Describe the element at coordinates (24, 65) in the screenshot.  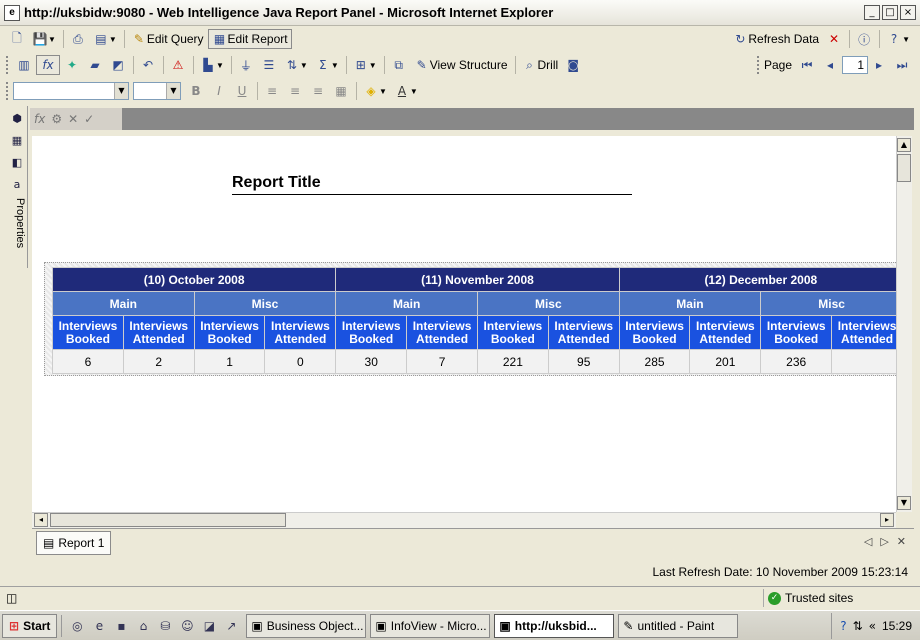
I see `report-manager-button: ▥` at that location.